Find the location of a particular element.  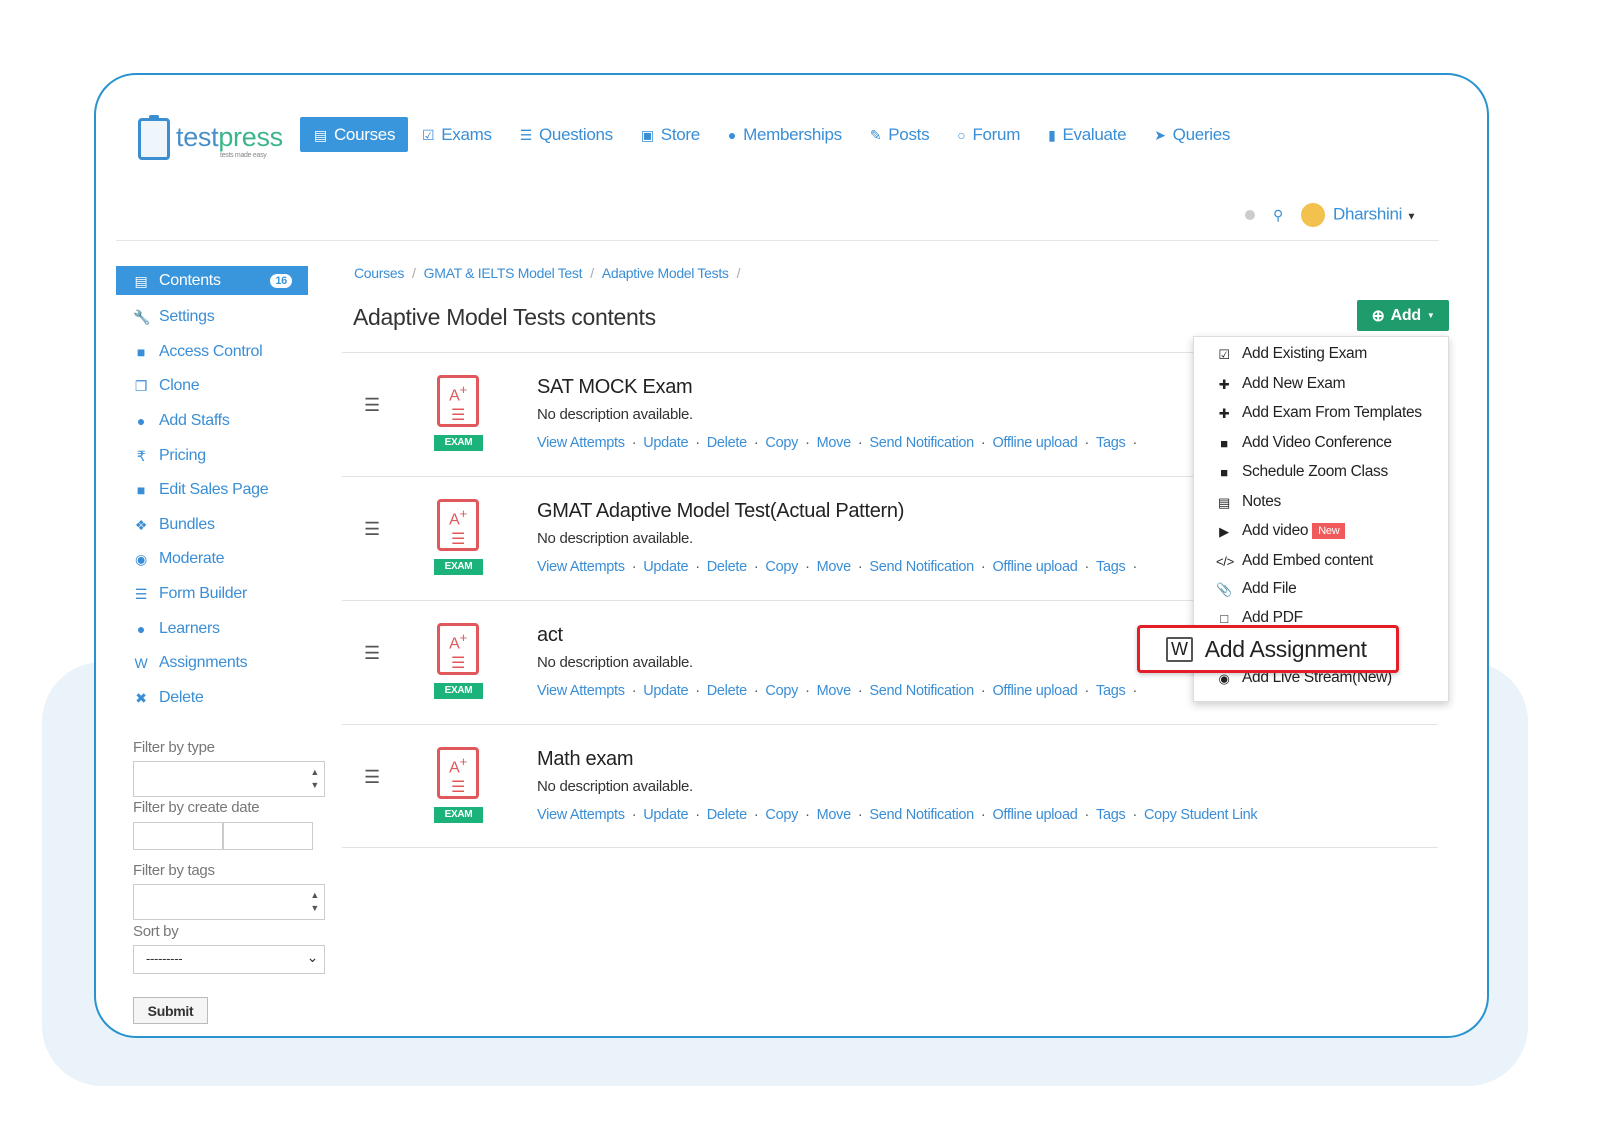

plus-icon: ✚ is located at coordinates (1224, 413).